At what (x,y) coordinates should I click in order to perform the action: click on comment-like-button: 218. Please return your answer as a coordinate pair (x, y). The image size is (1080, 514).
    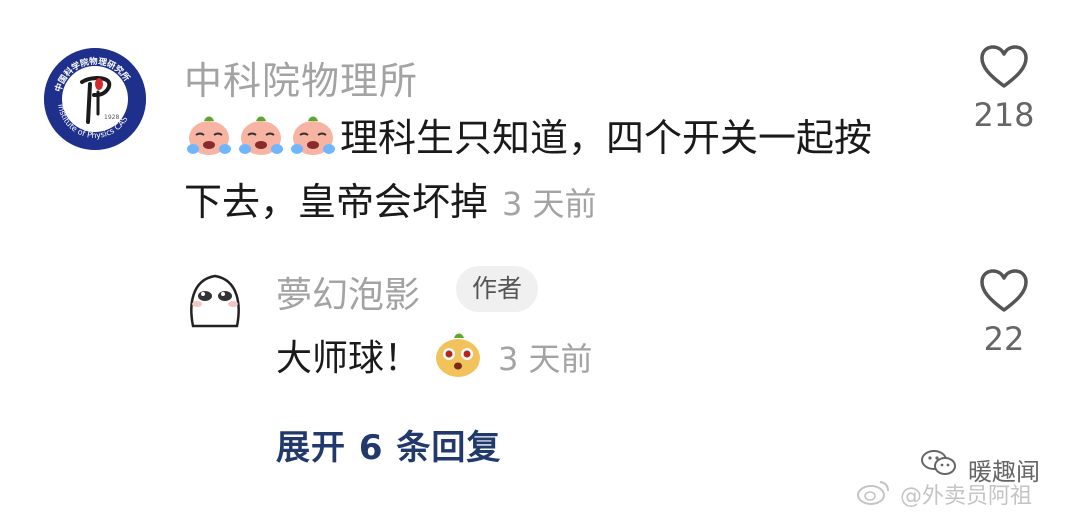
    Looking at the image, I should click on (1004, 89).